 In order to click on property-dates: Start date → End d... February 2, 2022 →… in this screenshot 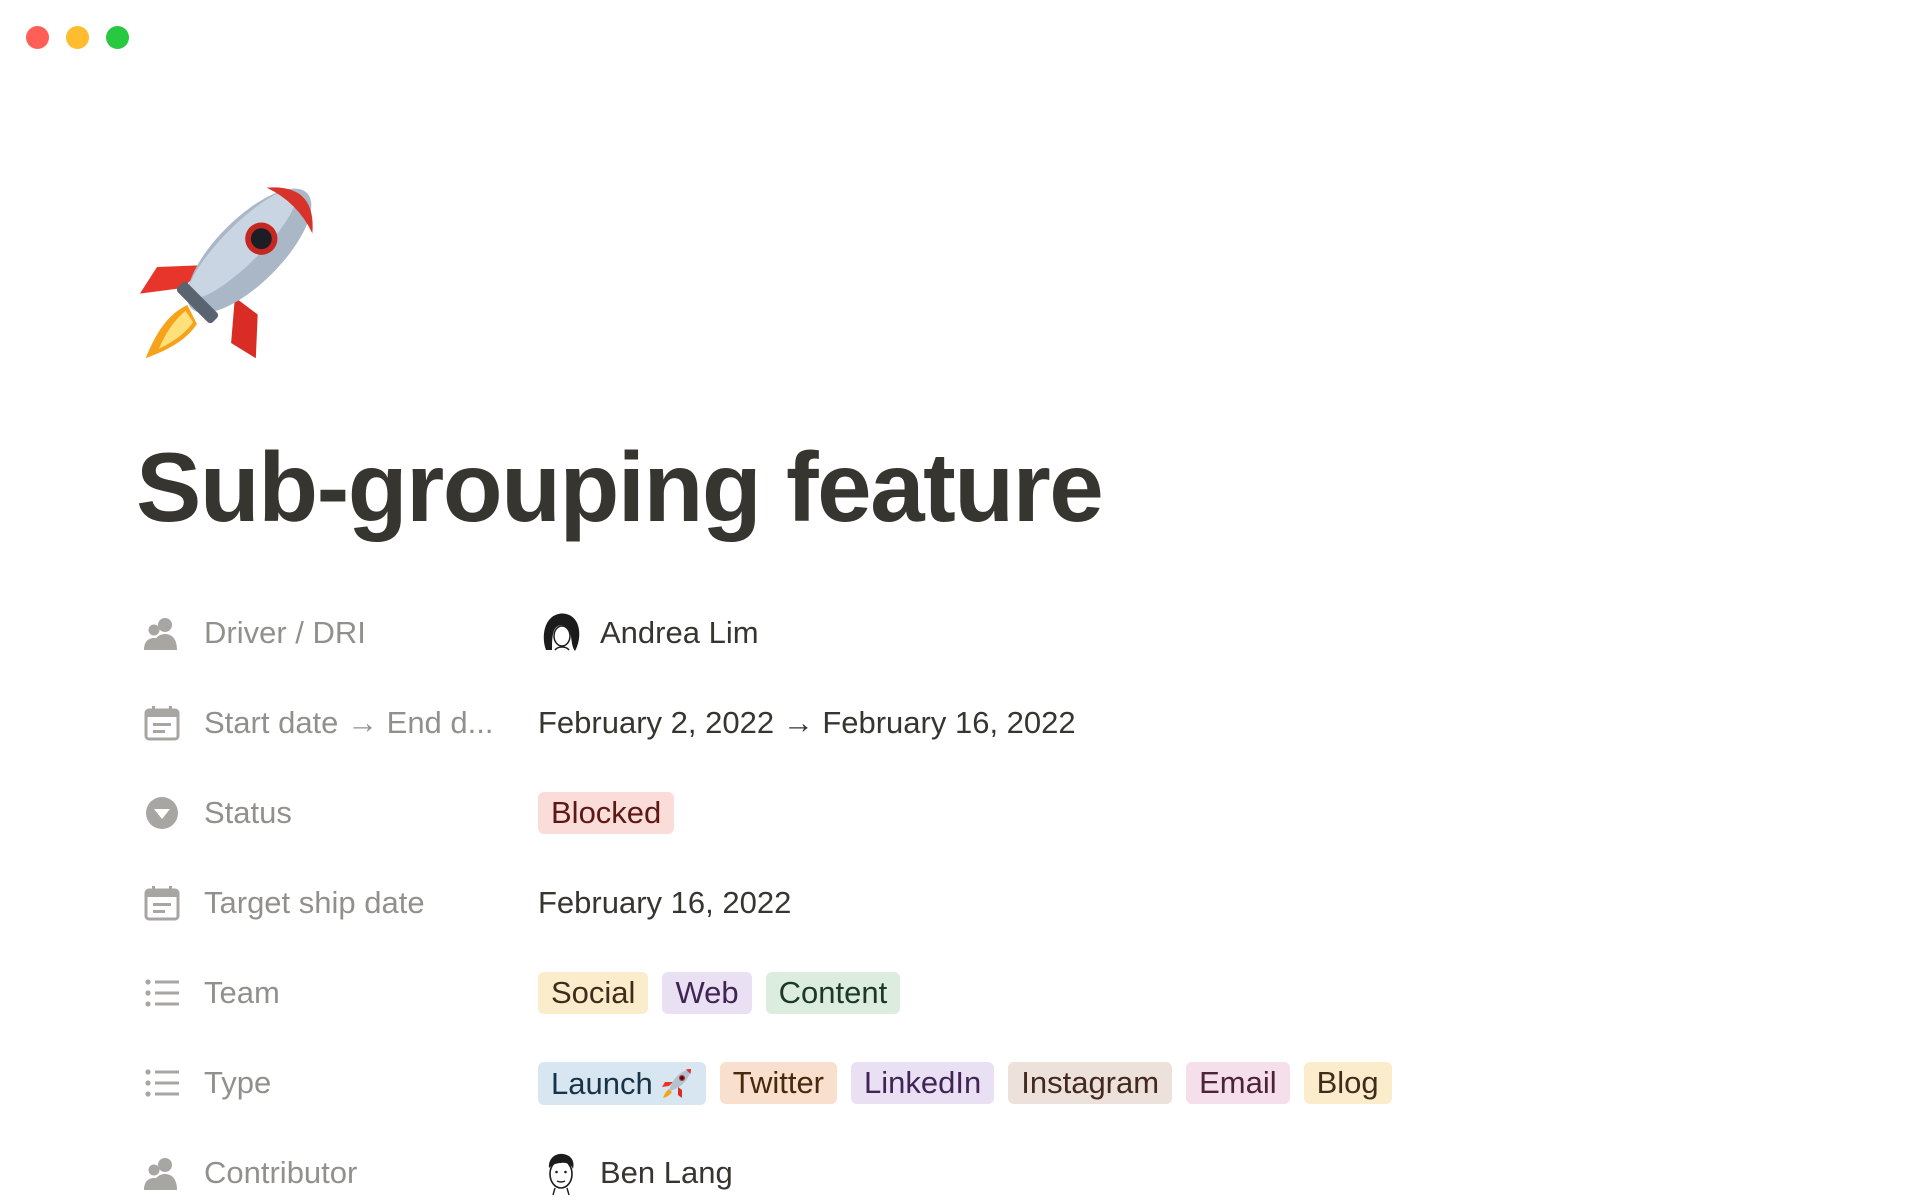, I will do `click(940, 723)`.